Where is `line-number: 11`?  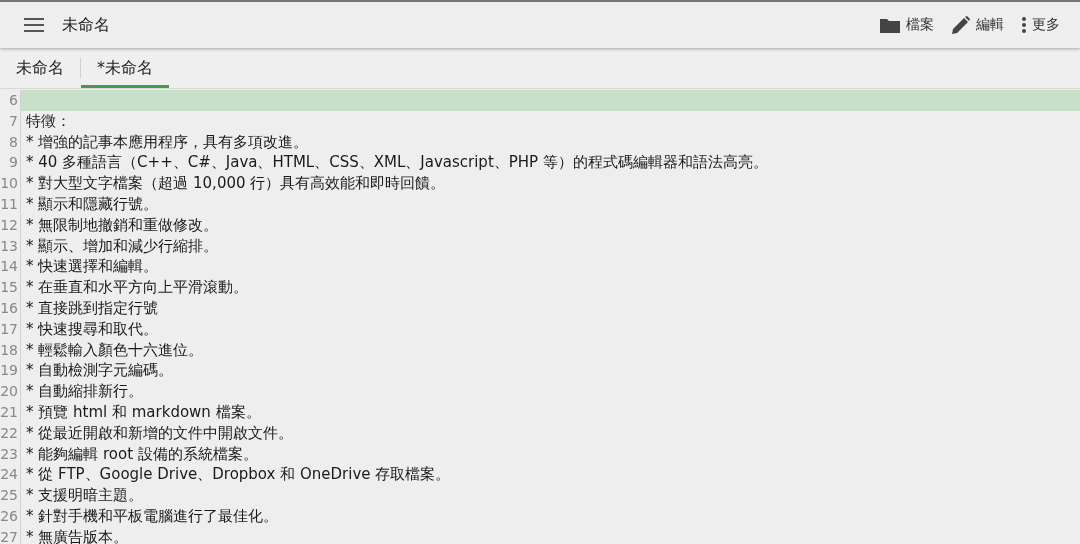
line-number: 11 is located at coordinates (10, 204).